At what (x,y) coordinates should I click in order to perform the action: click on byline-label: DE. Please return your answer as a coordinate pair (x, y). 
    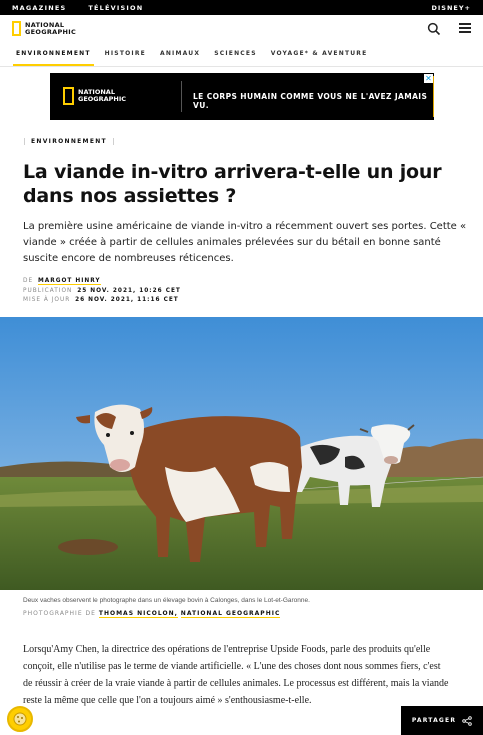
    Looking at the image, I should click on (28, 281).